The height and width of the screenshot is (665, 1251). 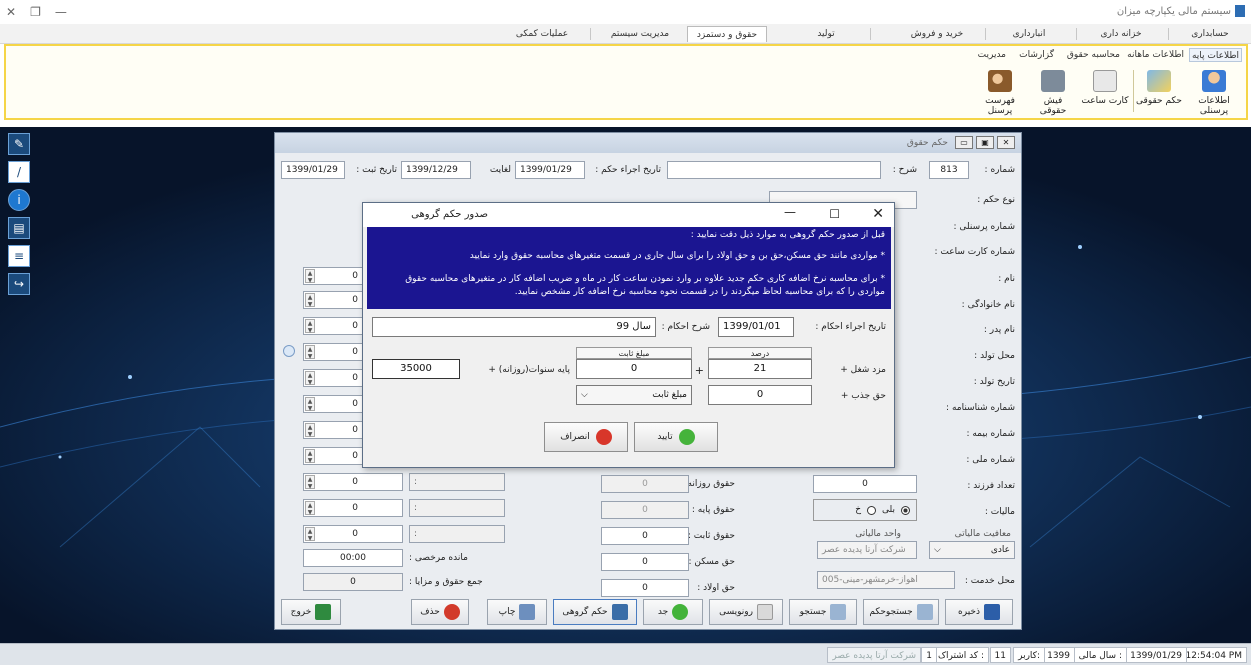 I want to click on window-minimize-icon: ▭, so click(x=964, y=142).